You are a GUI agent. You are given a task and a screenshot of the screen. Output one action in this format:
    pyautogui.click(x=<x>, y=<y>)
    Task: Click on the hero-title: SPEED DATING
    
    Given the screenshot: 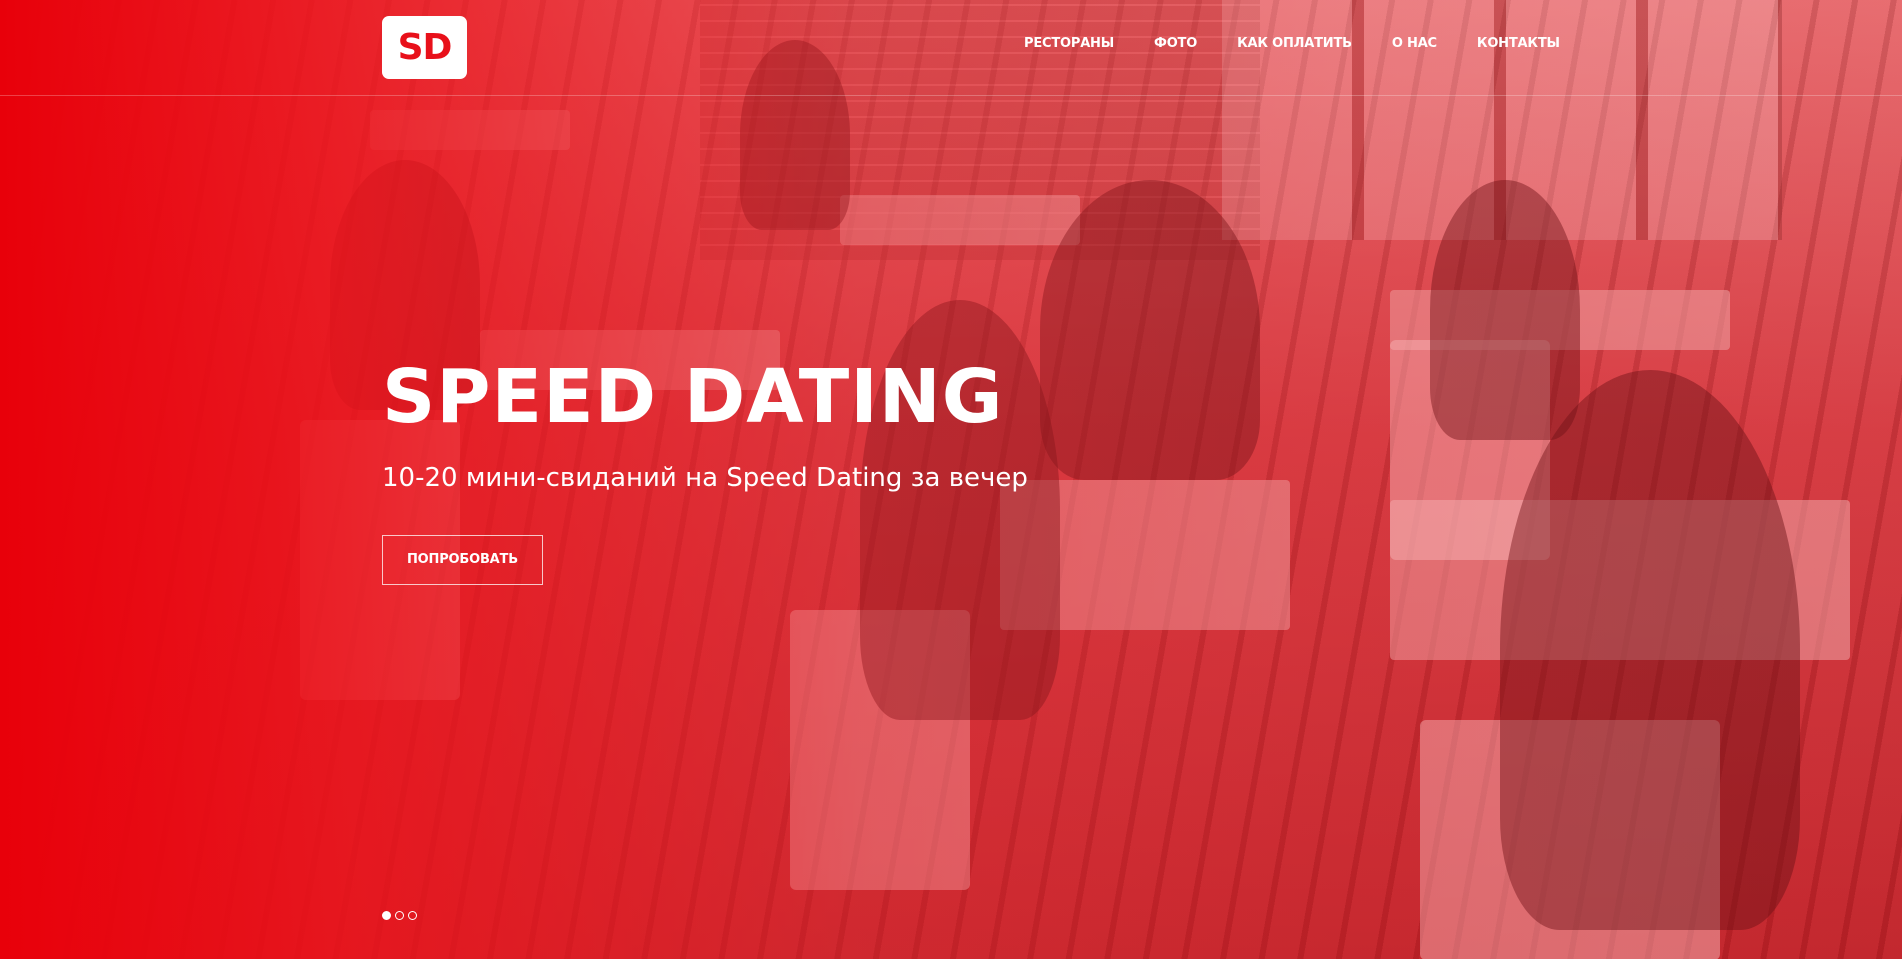 What is the action you would take?
    pyautogui.click(x=693, y=397)
    